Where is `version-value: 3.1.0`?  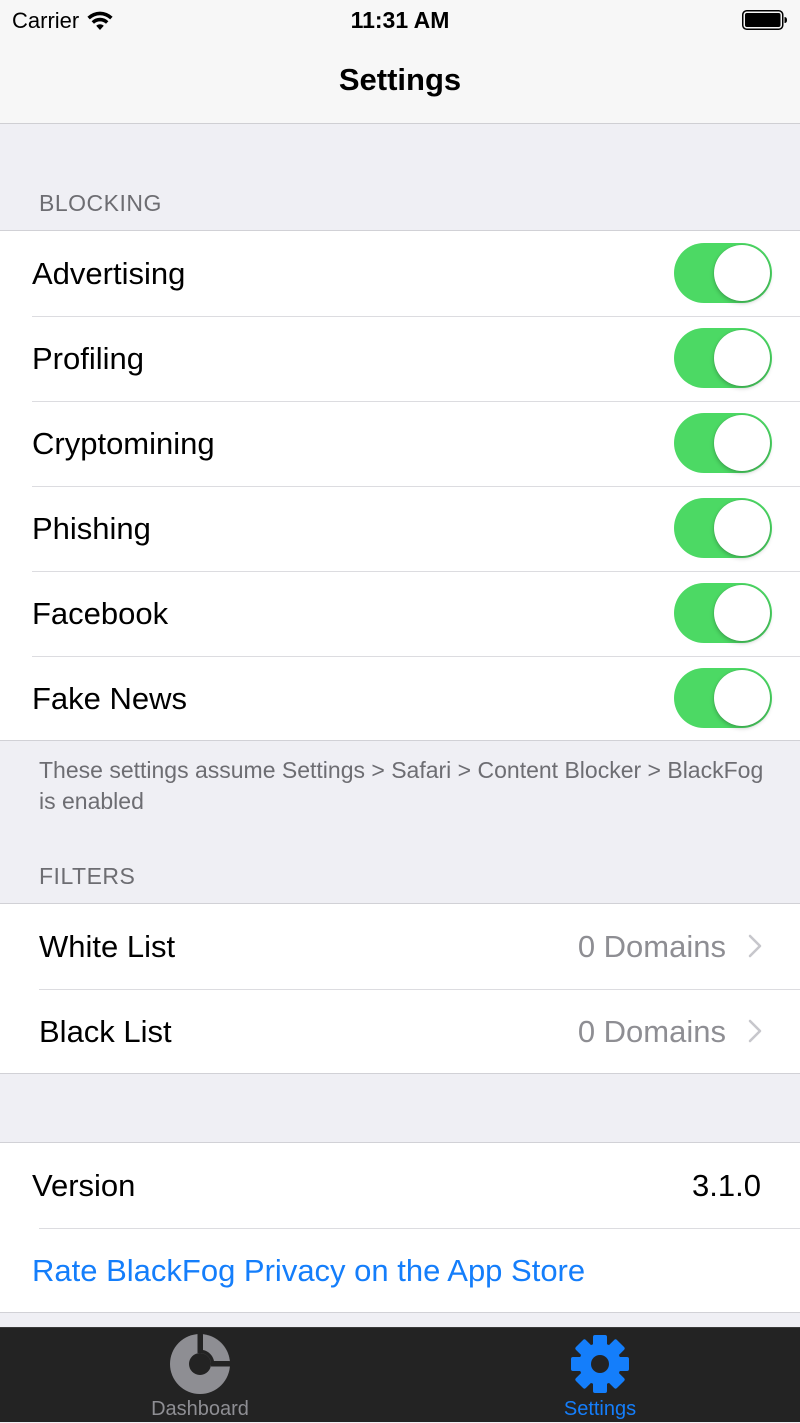
version-value: 3.1.0 is located at coordinates (726, 1185).